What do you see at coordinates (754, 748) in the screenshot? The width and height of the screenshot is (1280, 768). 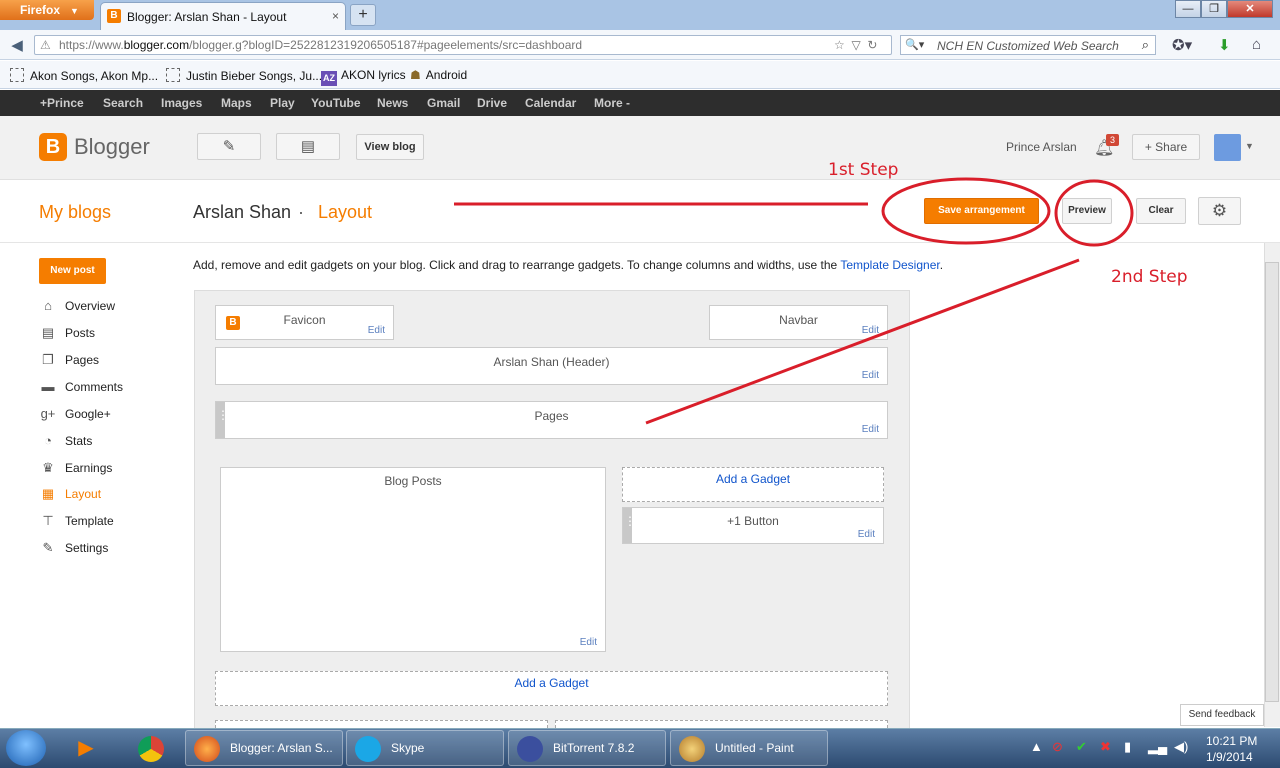 I see `task-label: Untitled - Paint` at bounding box center [754, 748].